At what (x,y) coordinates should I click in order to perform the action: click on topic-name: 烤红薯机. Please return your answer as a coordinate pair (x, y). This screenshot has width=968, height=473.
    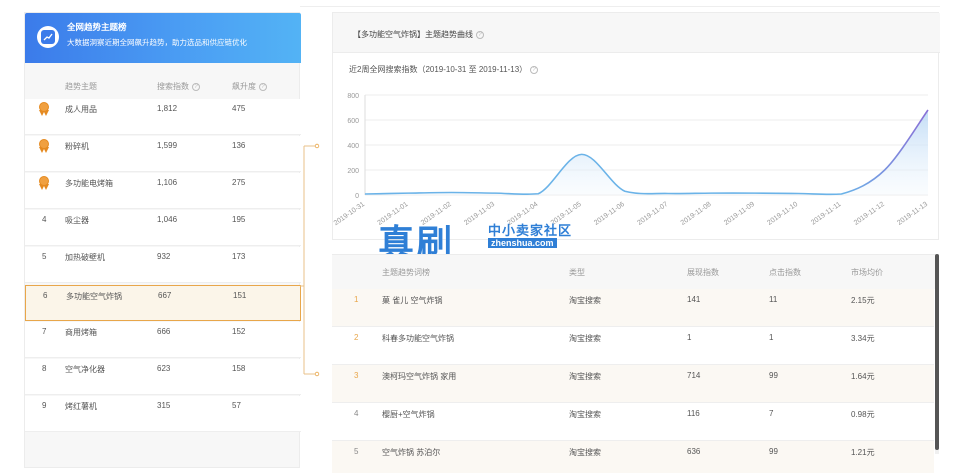
    Looking at the image, I should click on (81, 406).